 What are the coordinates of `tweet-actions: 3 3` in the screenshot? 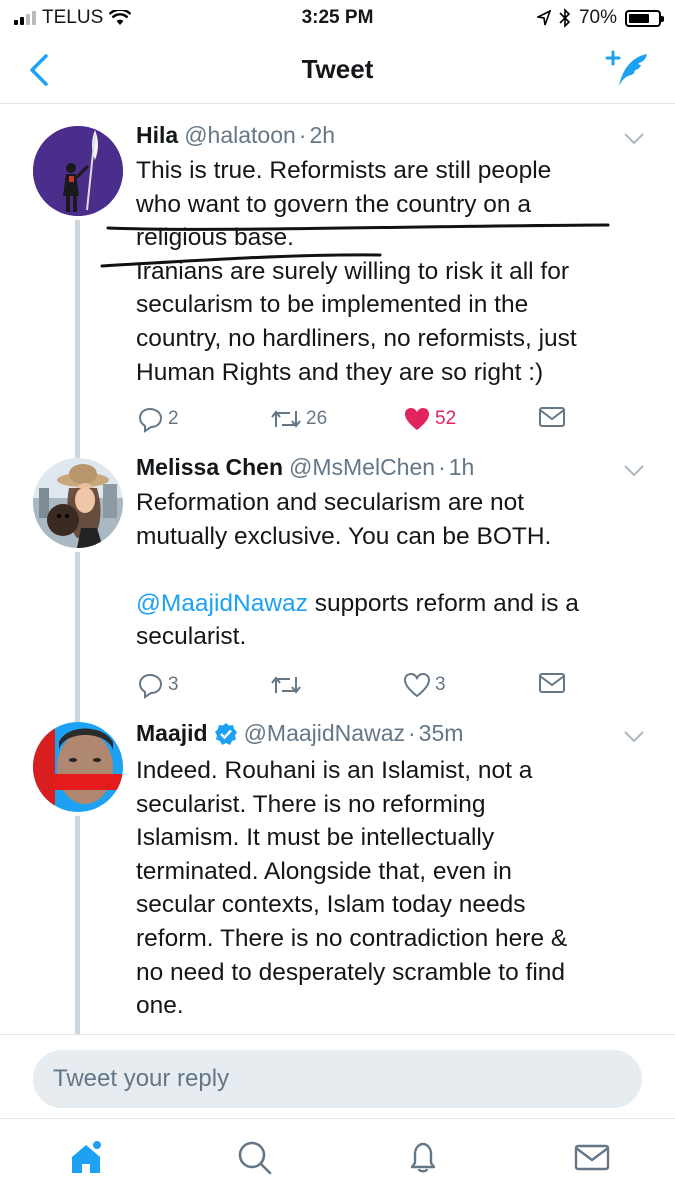 It's located at (351, 686).